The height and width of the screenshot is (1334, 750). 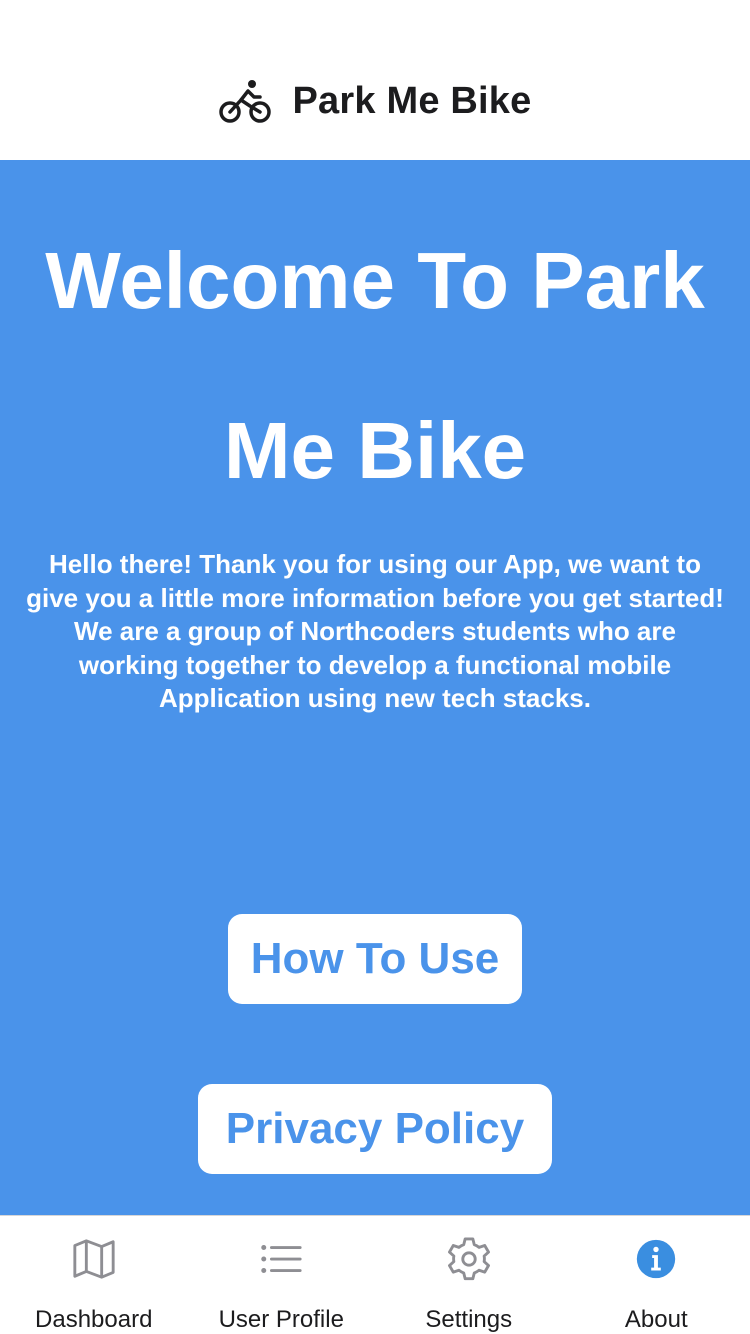 I want to click on tab-settings: Settings, so click(x=469, y=1275).